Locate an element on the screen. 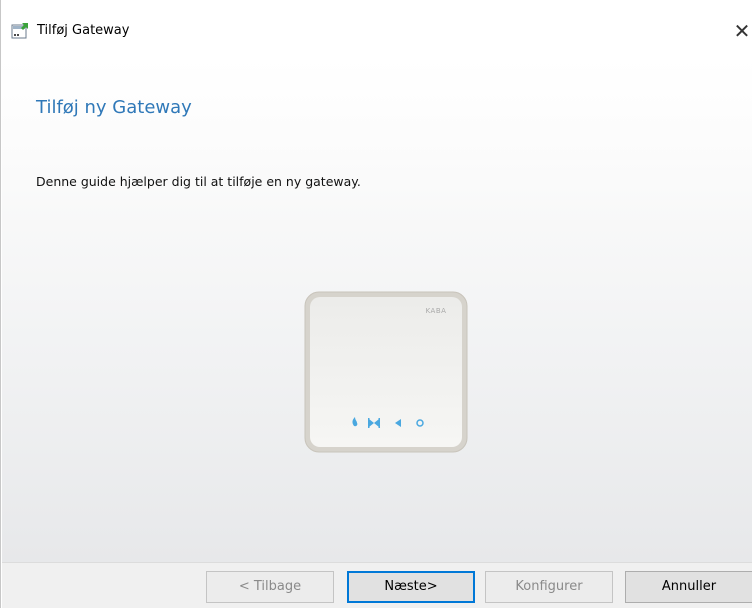 Image resolution: width=752 pixels, height=608 pixels. button-bar: < Tilbage Næste> Konfigurer Annuller is located at coordinates (377, 585).